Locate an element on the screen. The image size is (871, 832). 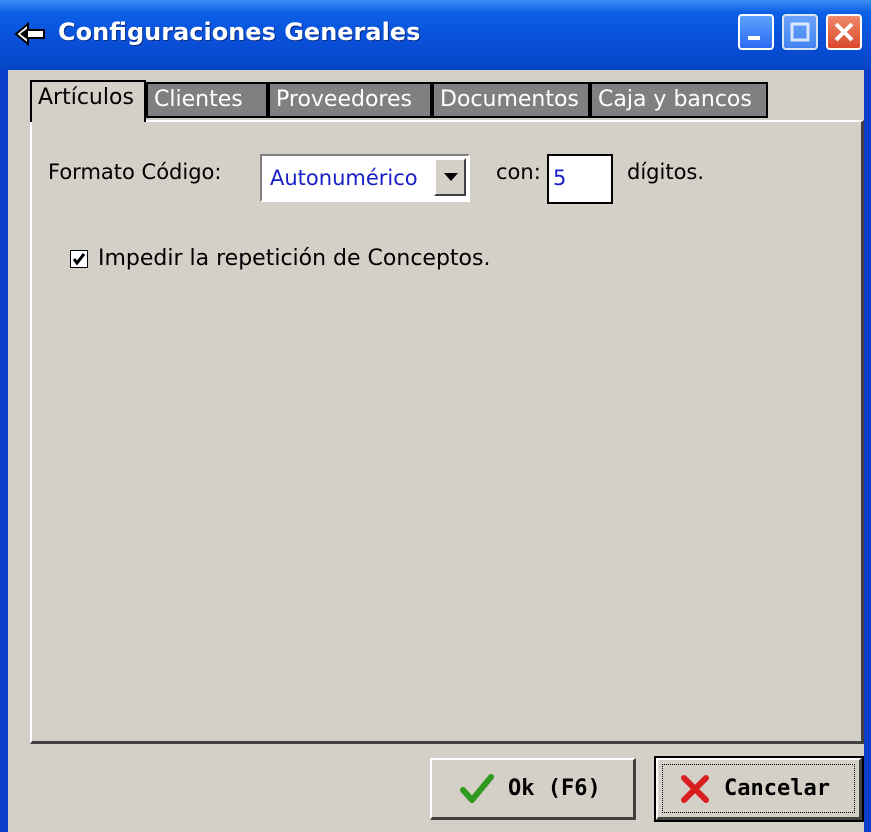
maximize-icon is located at coordinates (800, 32).